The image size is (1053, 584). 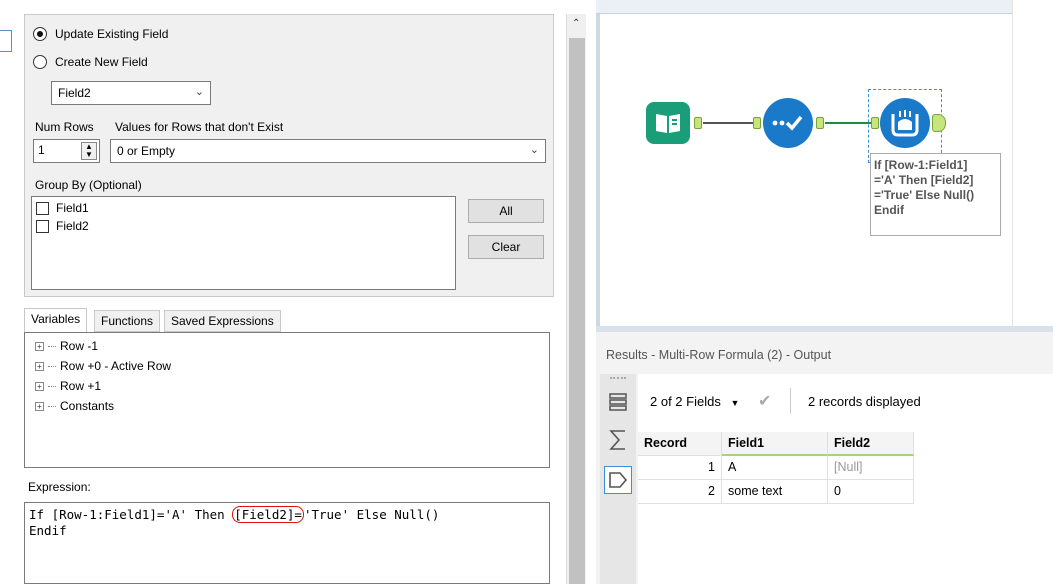 What do you see at coordinates (131, 514) in the screenshot?
I see `expression-text-a: If [Row-1:Field1]='A' Then` at bounding box center [131, 514].